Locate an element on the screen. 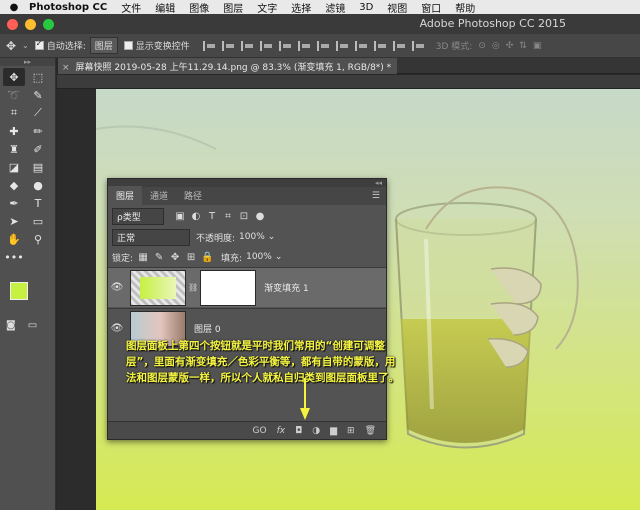 The height and width of the screenshot is (510, 640). marquee-tool-button: ⬚ is located at coordinates (38, 77).